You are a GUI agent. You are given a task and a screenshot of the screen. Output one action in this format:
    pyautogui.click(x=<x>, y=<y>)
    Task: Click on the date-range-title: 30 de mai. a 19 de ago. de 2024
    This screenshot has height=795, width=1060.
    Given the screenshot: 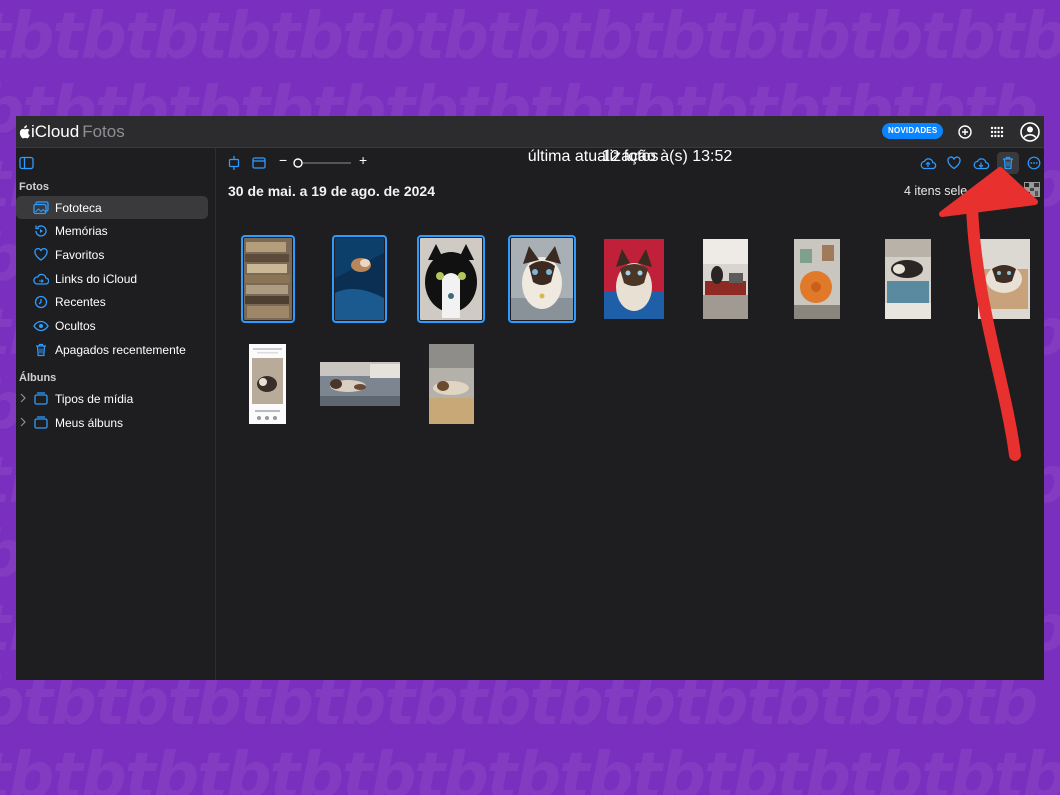 What is the action you would take?
    pyautogui.click(x=331, y=191)
    